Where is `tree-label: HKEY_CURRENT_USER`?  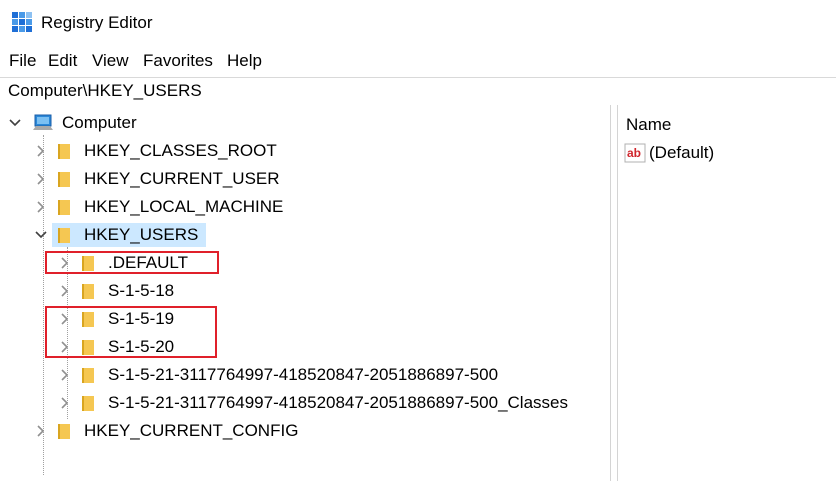 tree-label: HKEY_CURRENT_USER is located at coordinates (182, 178).